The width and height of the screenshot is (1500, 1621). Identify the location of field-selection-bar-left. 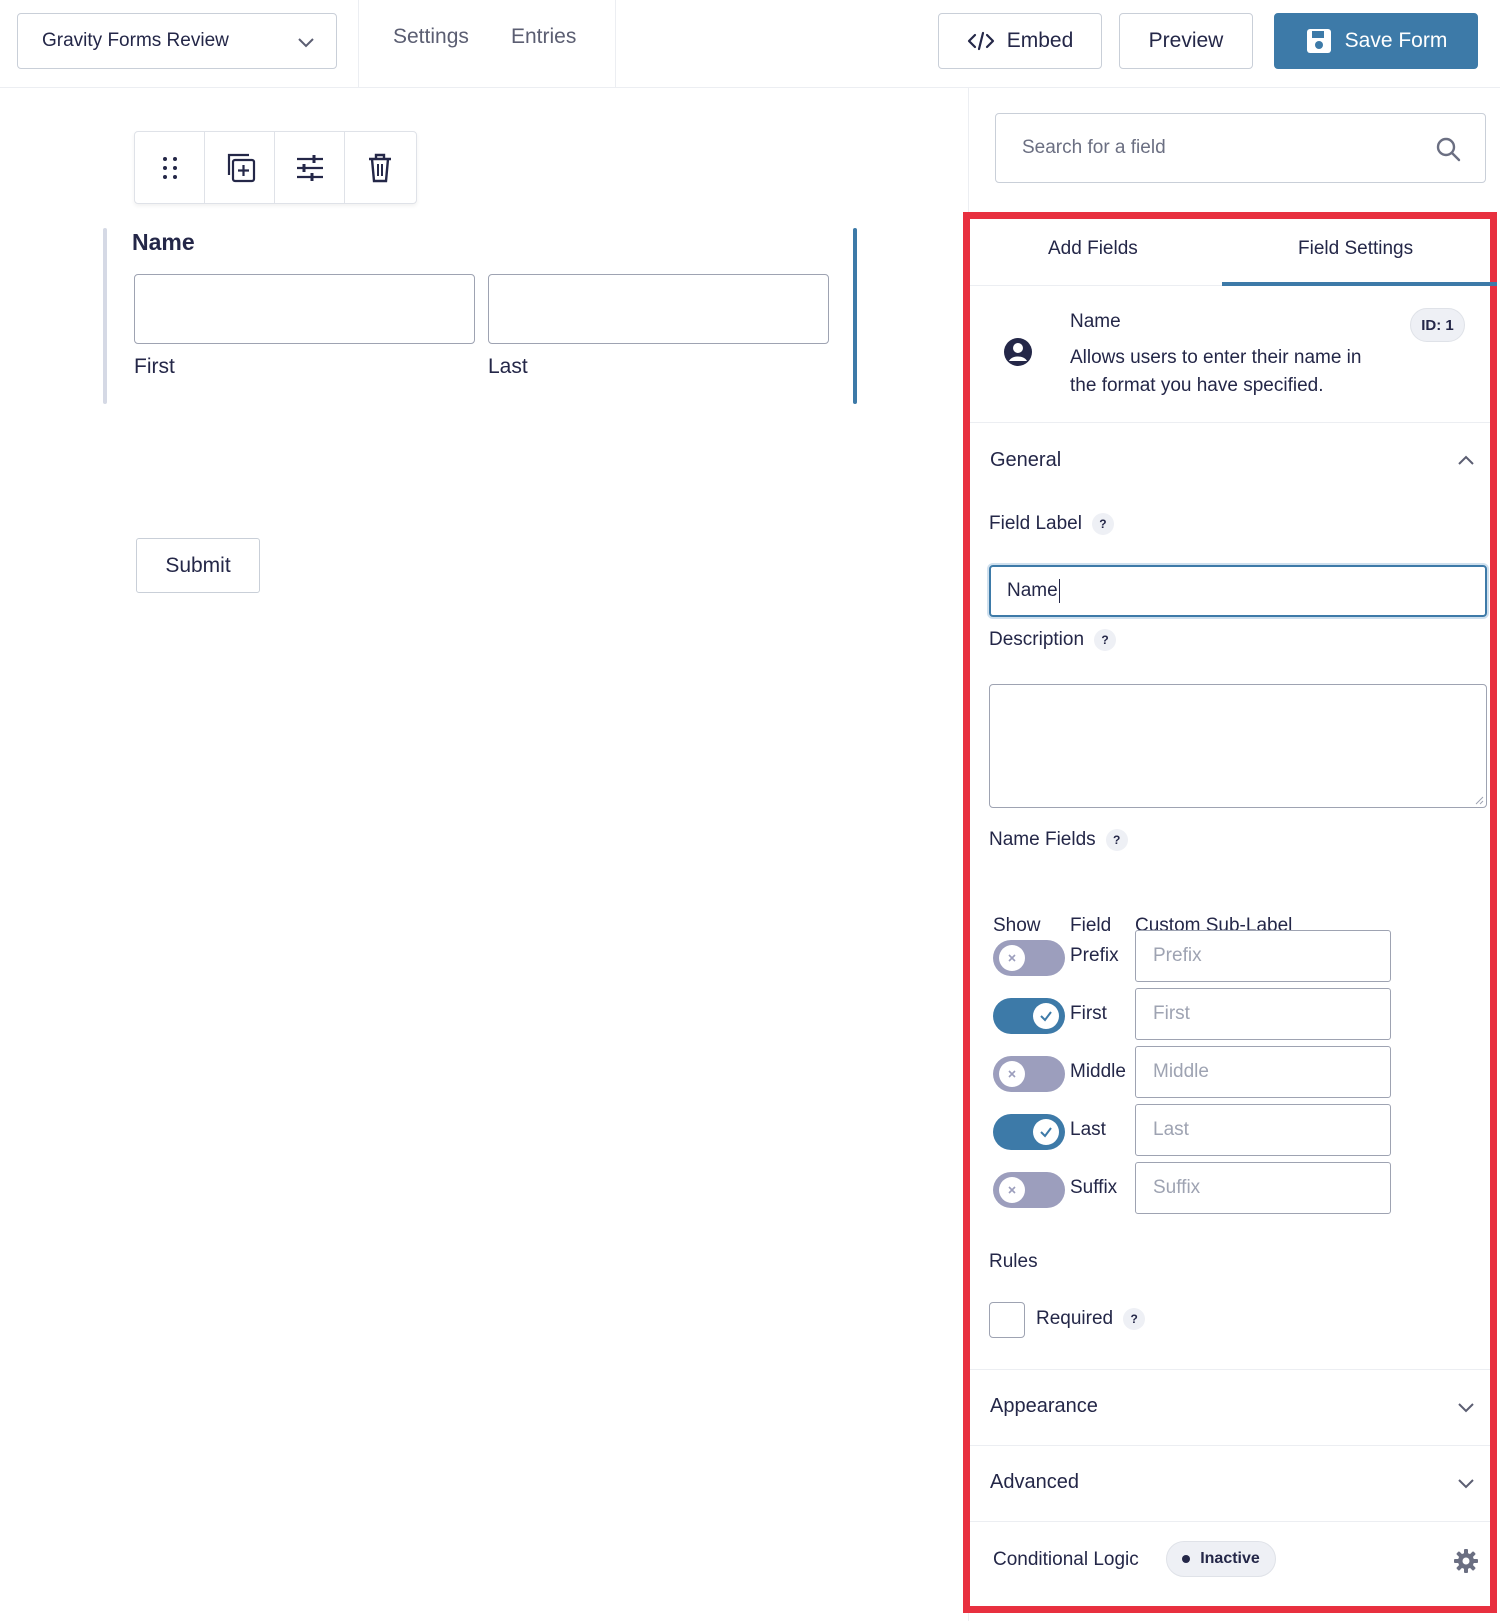
(105, 316).